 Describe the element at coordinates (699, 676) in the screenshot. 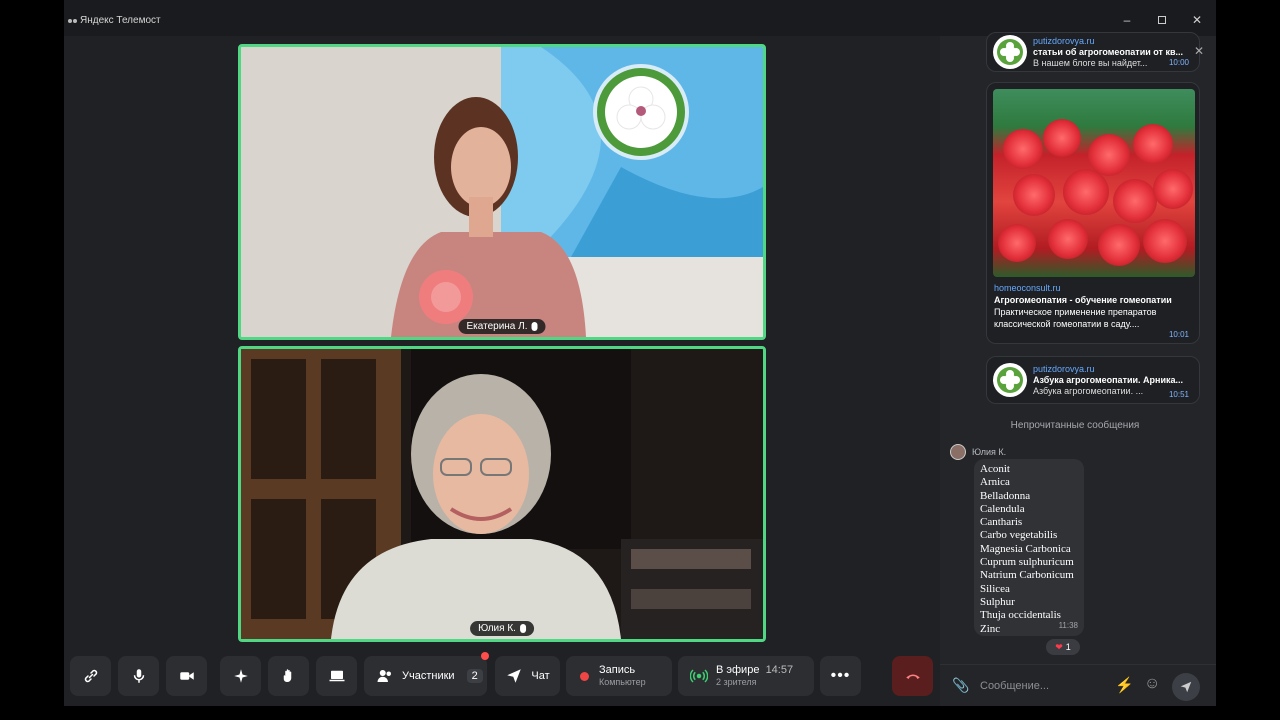

I see `broadcast-icon` at that location.